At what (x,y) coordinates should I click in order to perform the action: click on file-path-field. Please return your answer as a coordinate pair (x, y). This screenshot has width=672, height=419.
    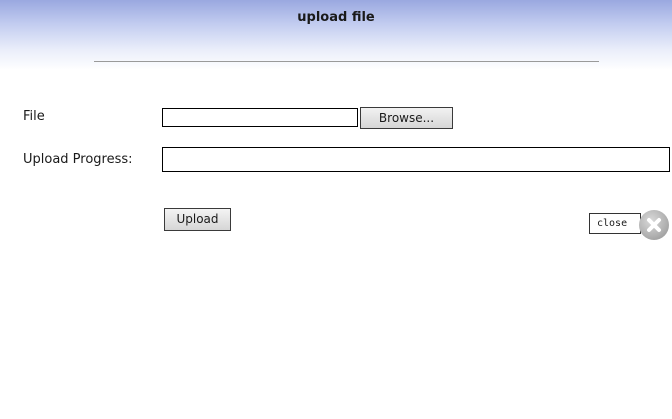
    Looking at the image, I should click on (260, 117).